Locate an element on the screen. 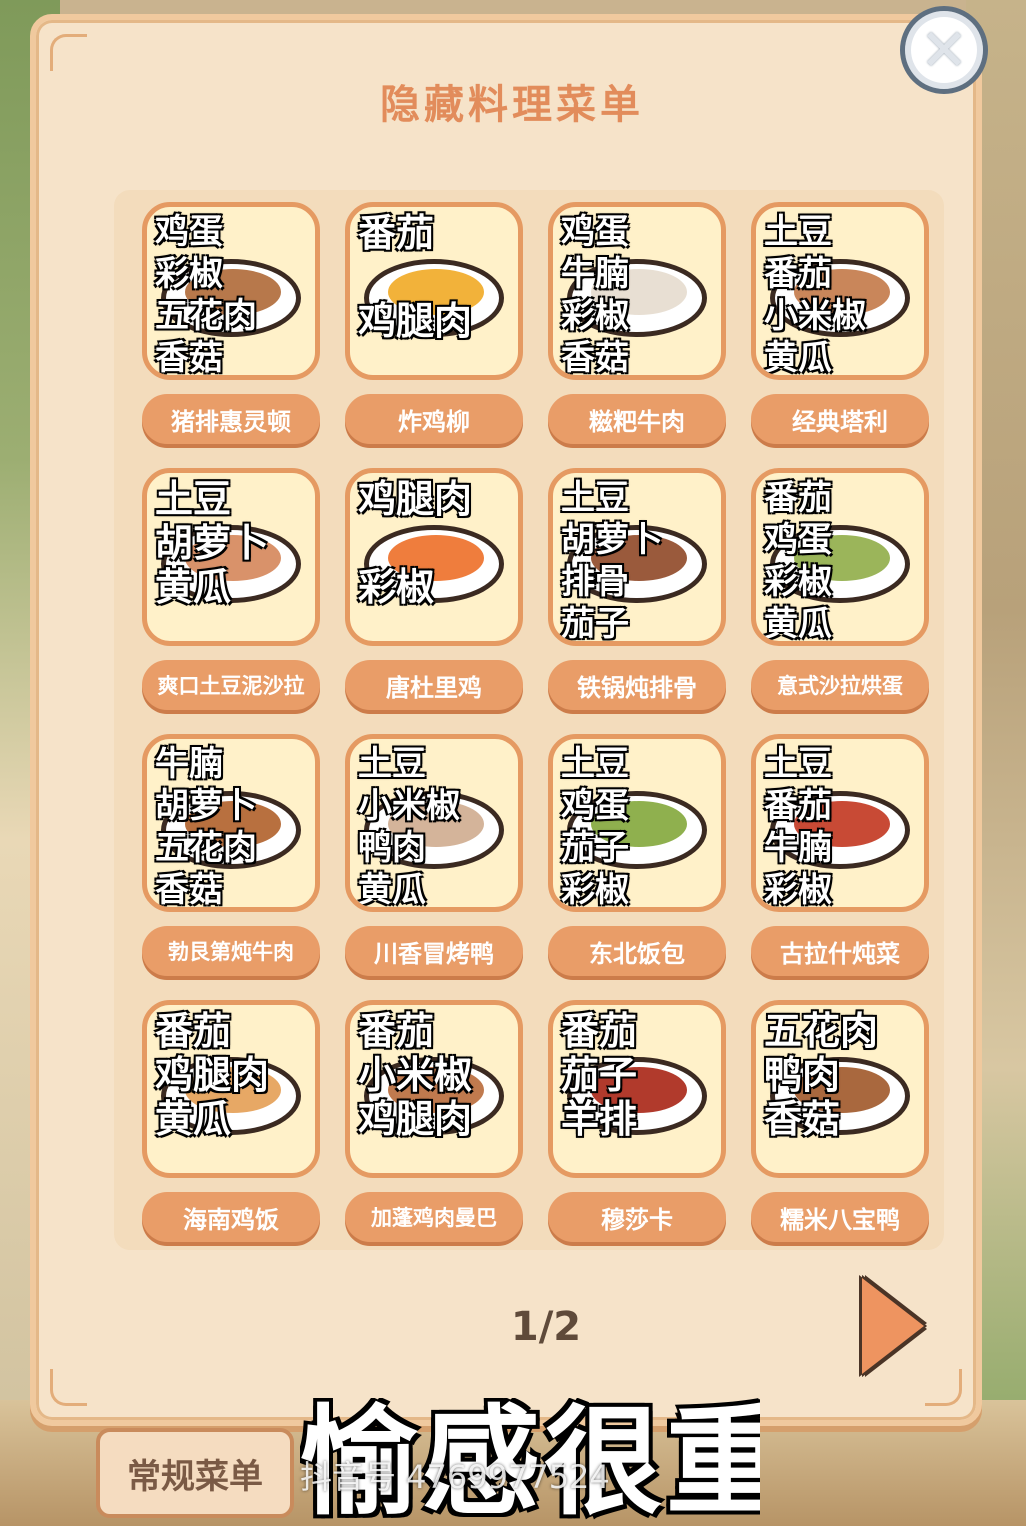 The width and height of the screenshot is (1026, 1526). regular-menu-tab: 常规菜单 is located at coordinates (195, 1473).